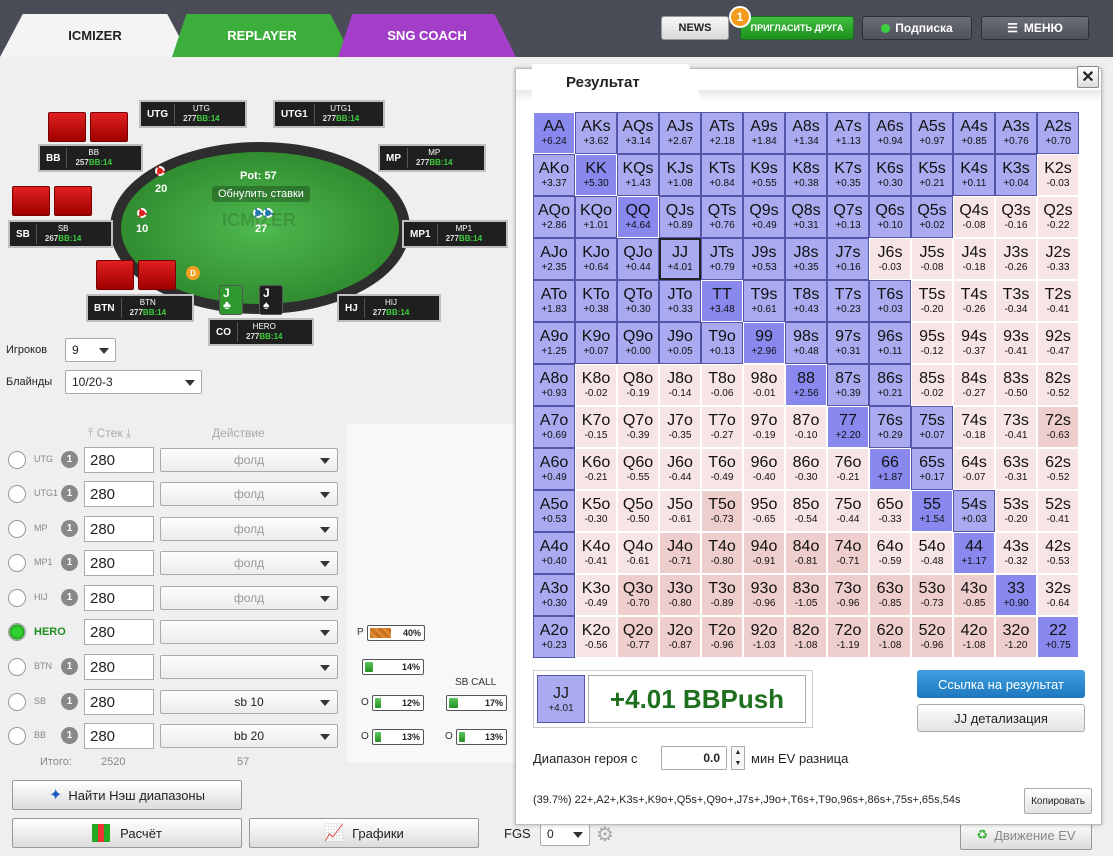 This screenshot has width=1113, height=856. What do you see at coordinates (1058, 801) in the screenshot?
I see `copy-button: Копировать` at bounding box center [1058, 801].